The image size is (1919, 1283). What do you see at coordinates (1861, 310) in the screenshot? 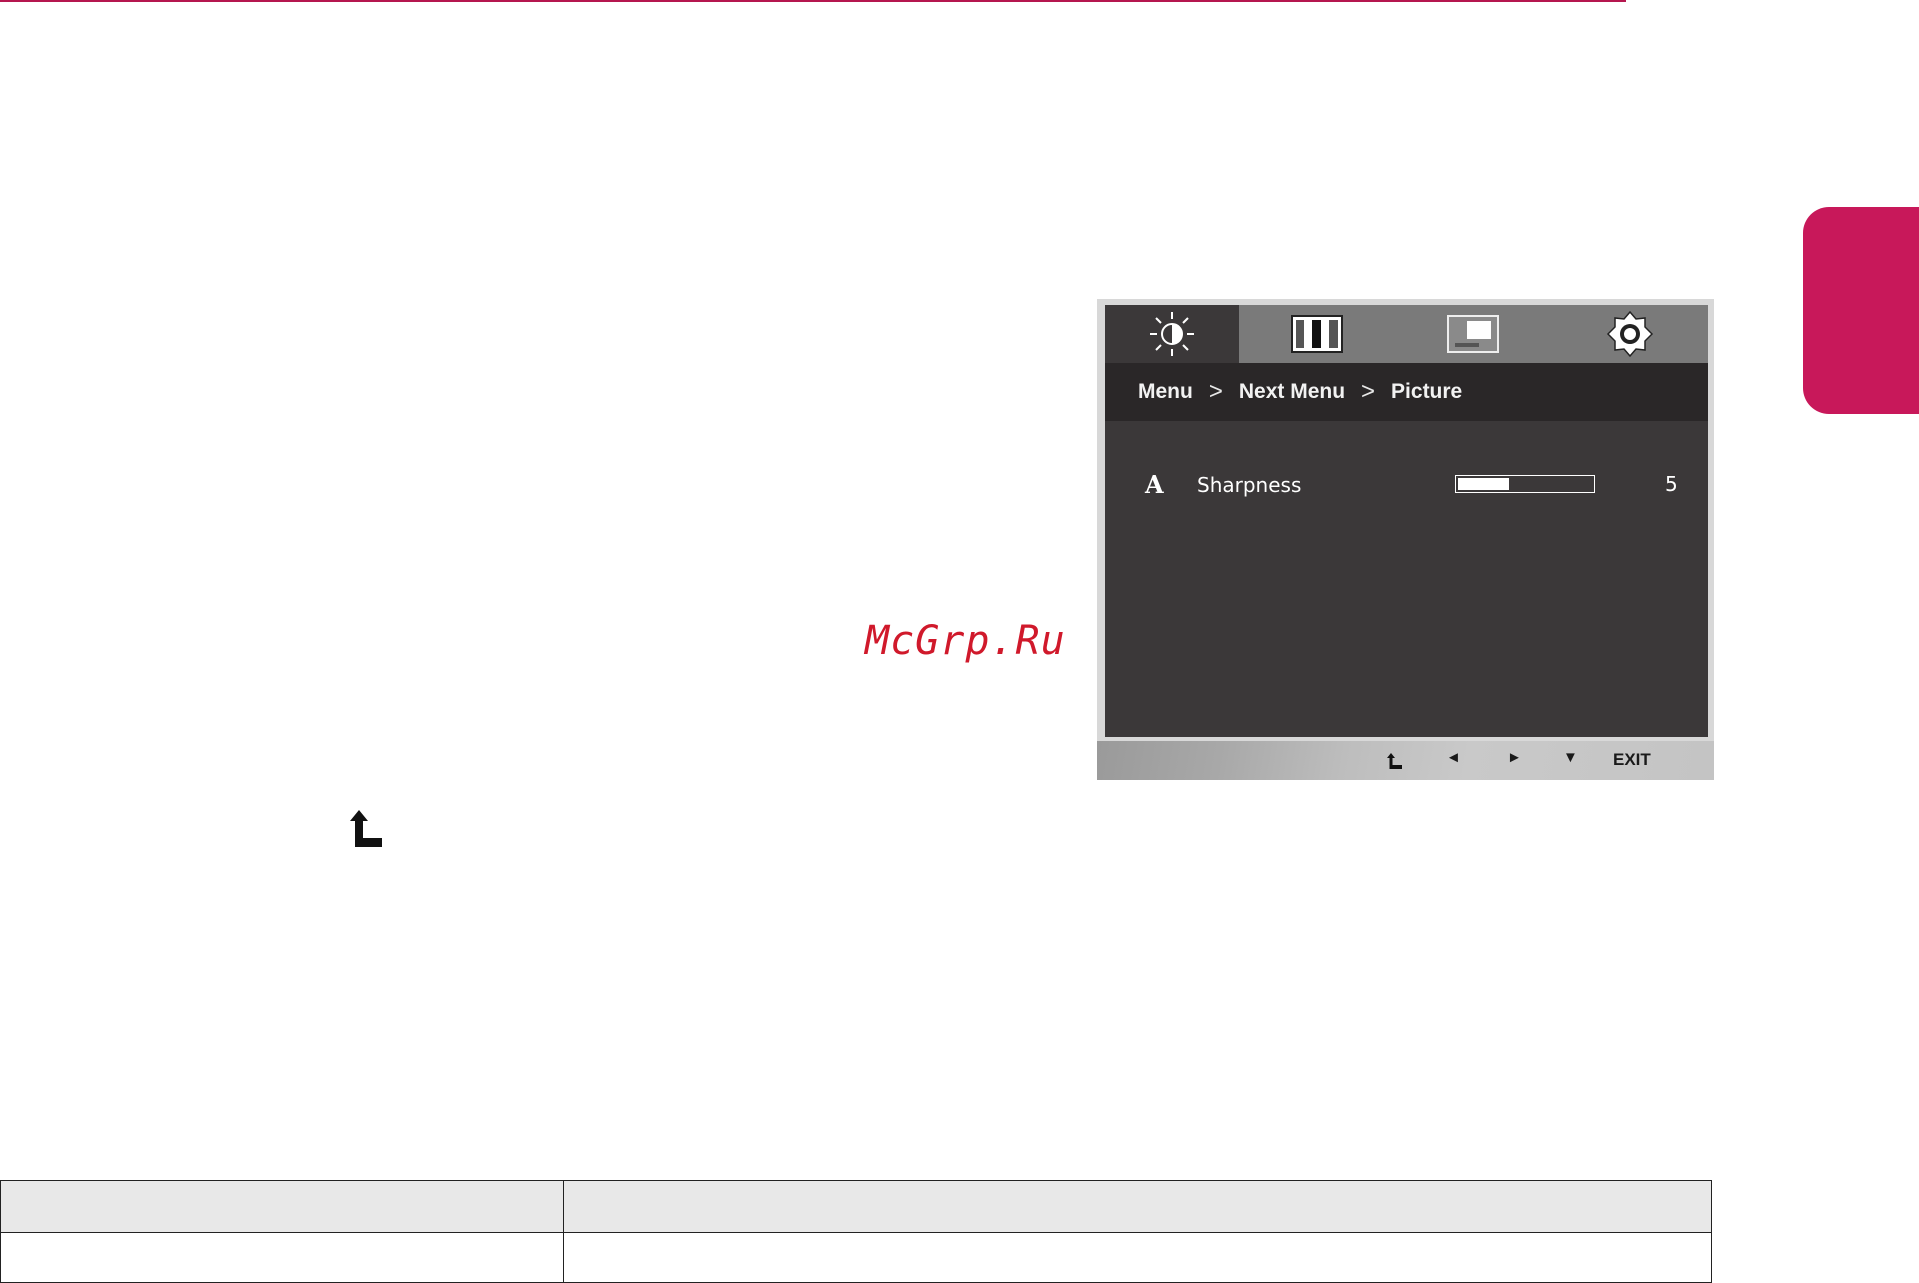
I see `chapter-tab` at bounding box center [1861, 310].